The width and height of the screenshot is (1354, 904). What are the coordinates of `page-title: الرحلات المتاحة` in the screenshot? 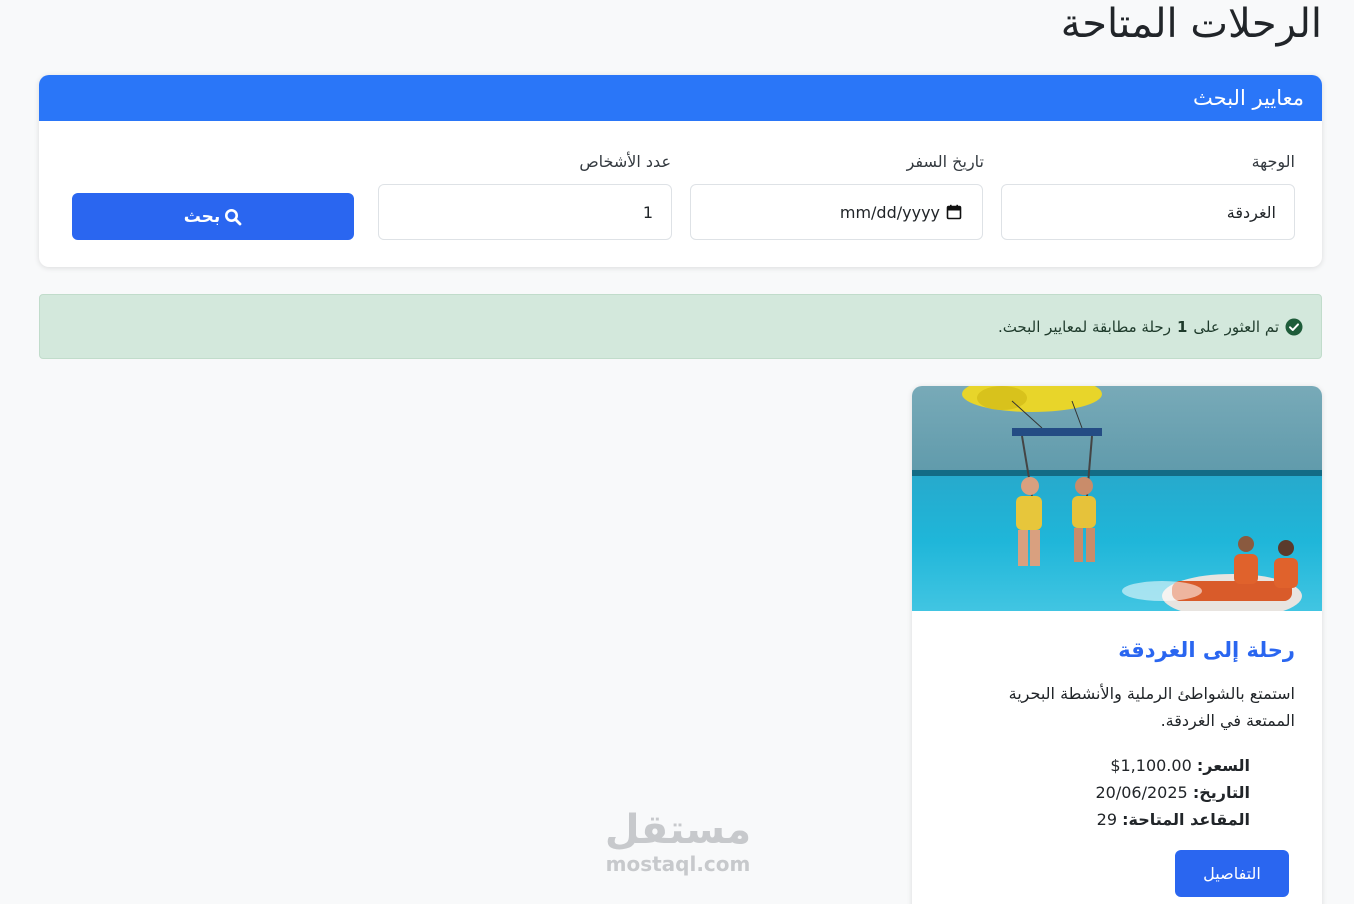 It's located at (1191, 24).